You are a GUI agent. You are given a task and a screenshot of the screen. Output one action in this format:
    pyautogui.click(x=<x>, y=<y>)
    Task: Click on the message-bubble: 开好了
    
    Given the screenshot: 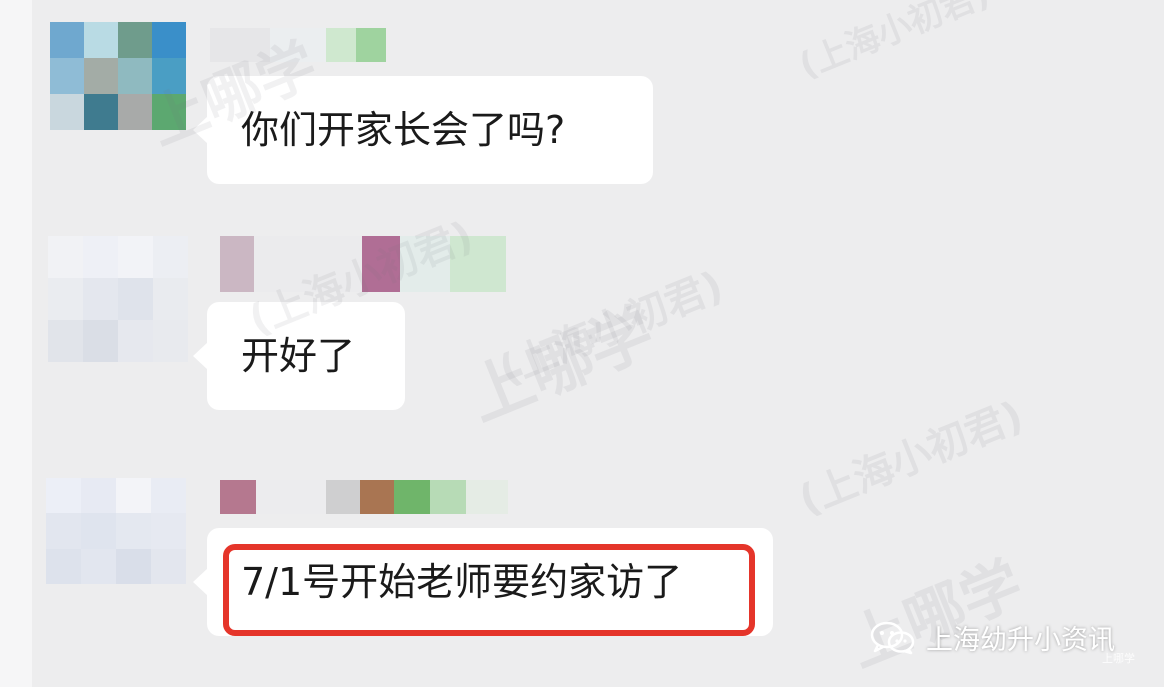 What is the action you would take?
    pyautogui.click(x=299, y=356)
    